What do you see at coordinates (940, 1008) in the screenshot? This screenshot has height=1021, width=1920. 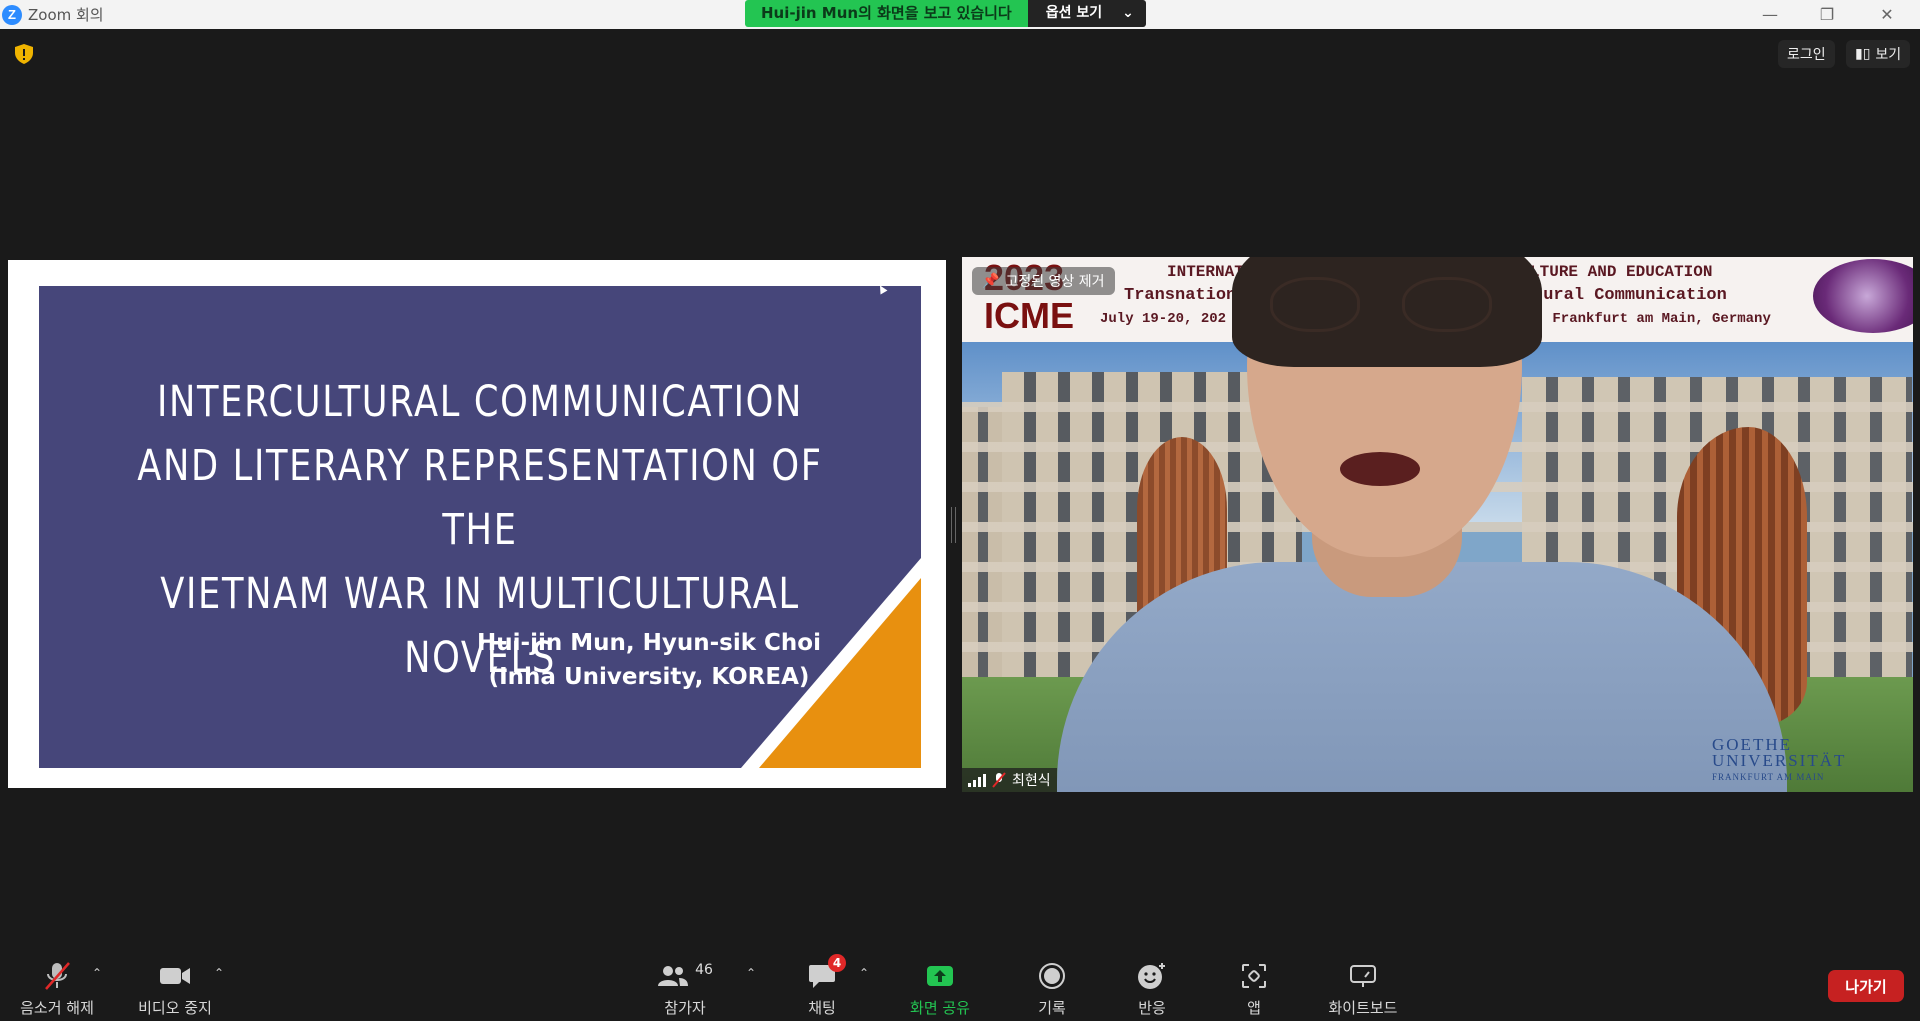 I see `share-screen-label: 화면 공유` at bounding box center [940, 1008].